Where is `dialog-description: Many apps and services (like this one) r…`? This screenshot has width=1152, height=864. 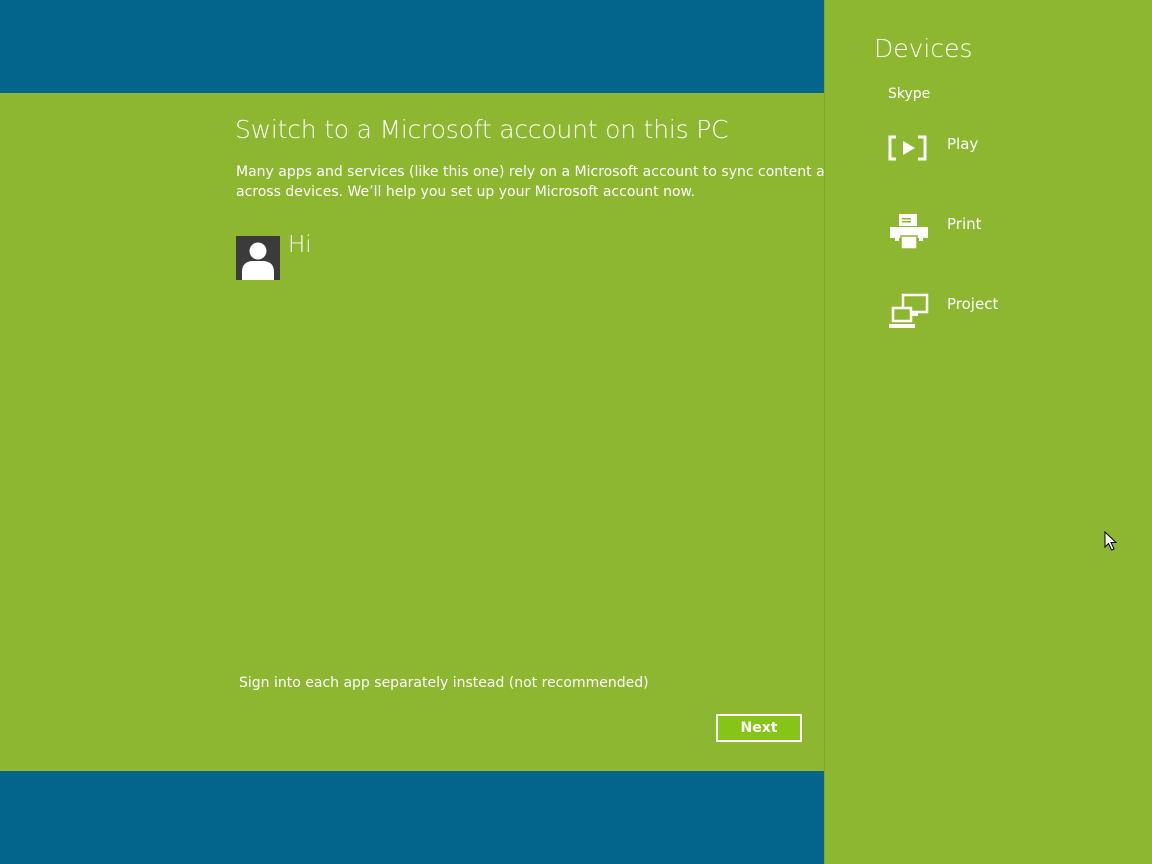
dialog-description: Many apps and services (like this one) r… is located at coordinates (530, 182).